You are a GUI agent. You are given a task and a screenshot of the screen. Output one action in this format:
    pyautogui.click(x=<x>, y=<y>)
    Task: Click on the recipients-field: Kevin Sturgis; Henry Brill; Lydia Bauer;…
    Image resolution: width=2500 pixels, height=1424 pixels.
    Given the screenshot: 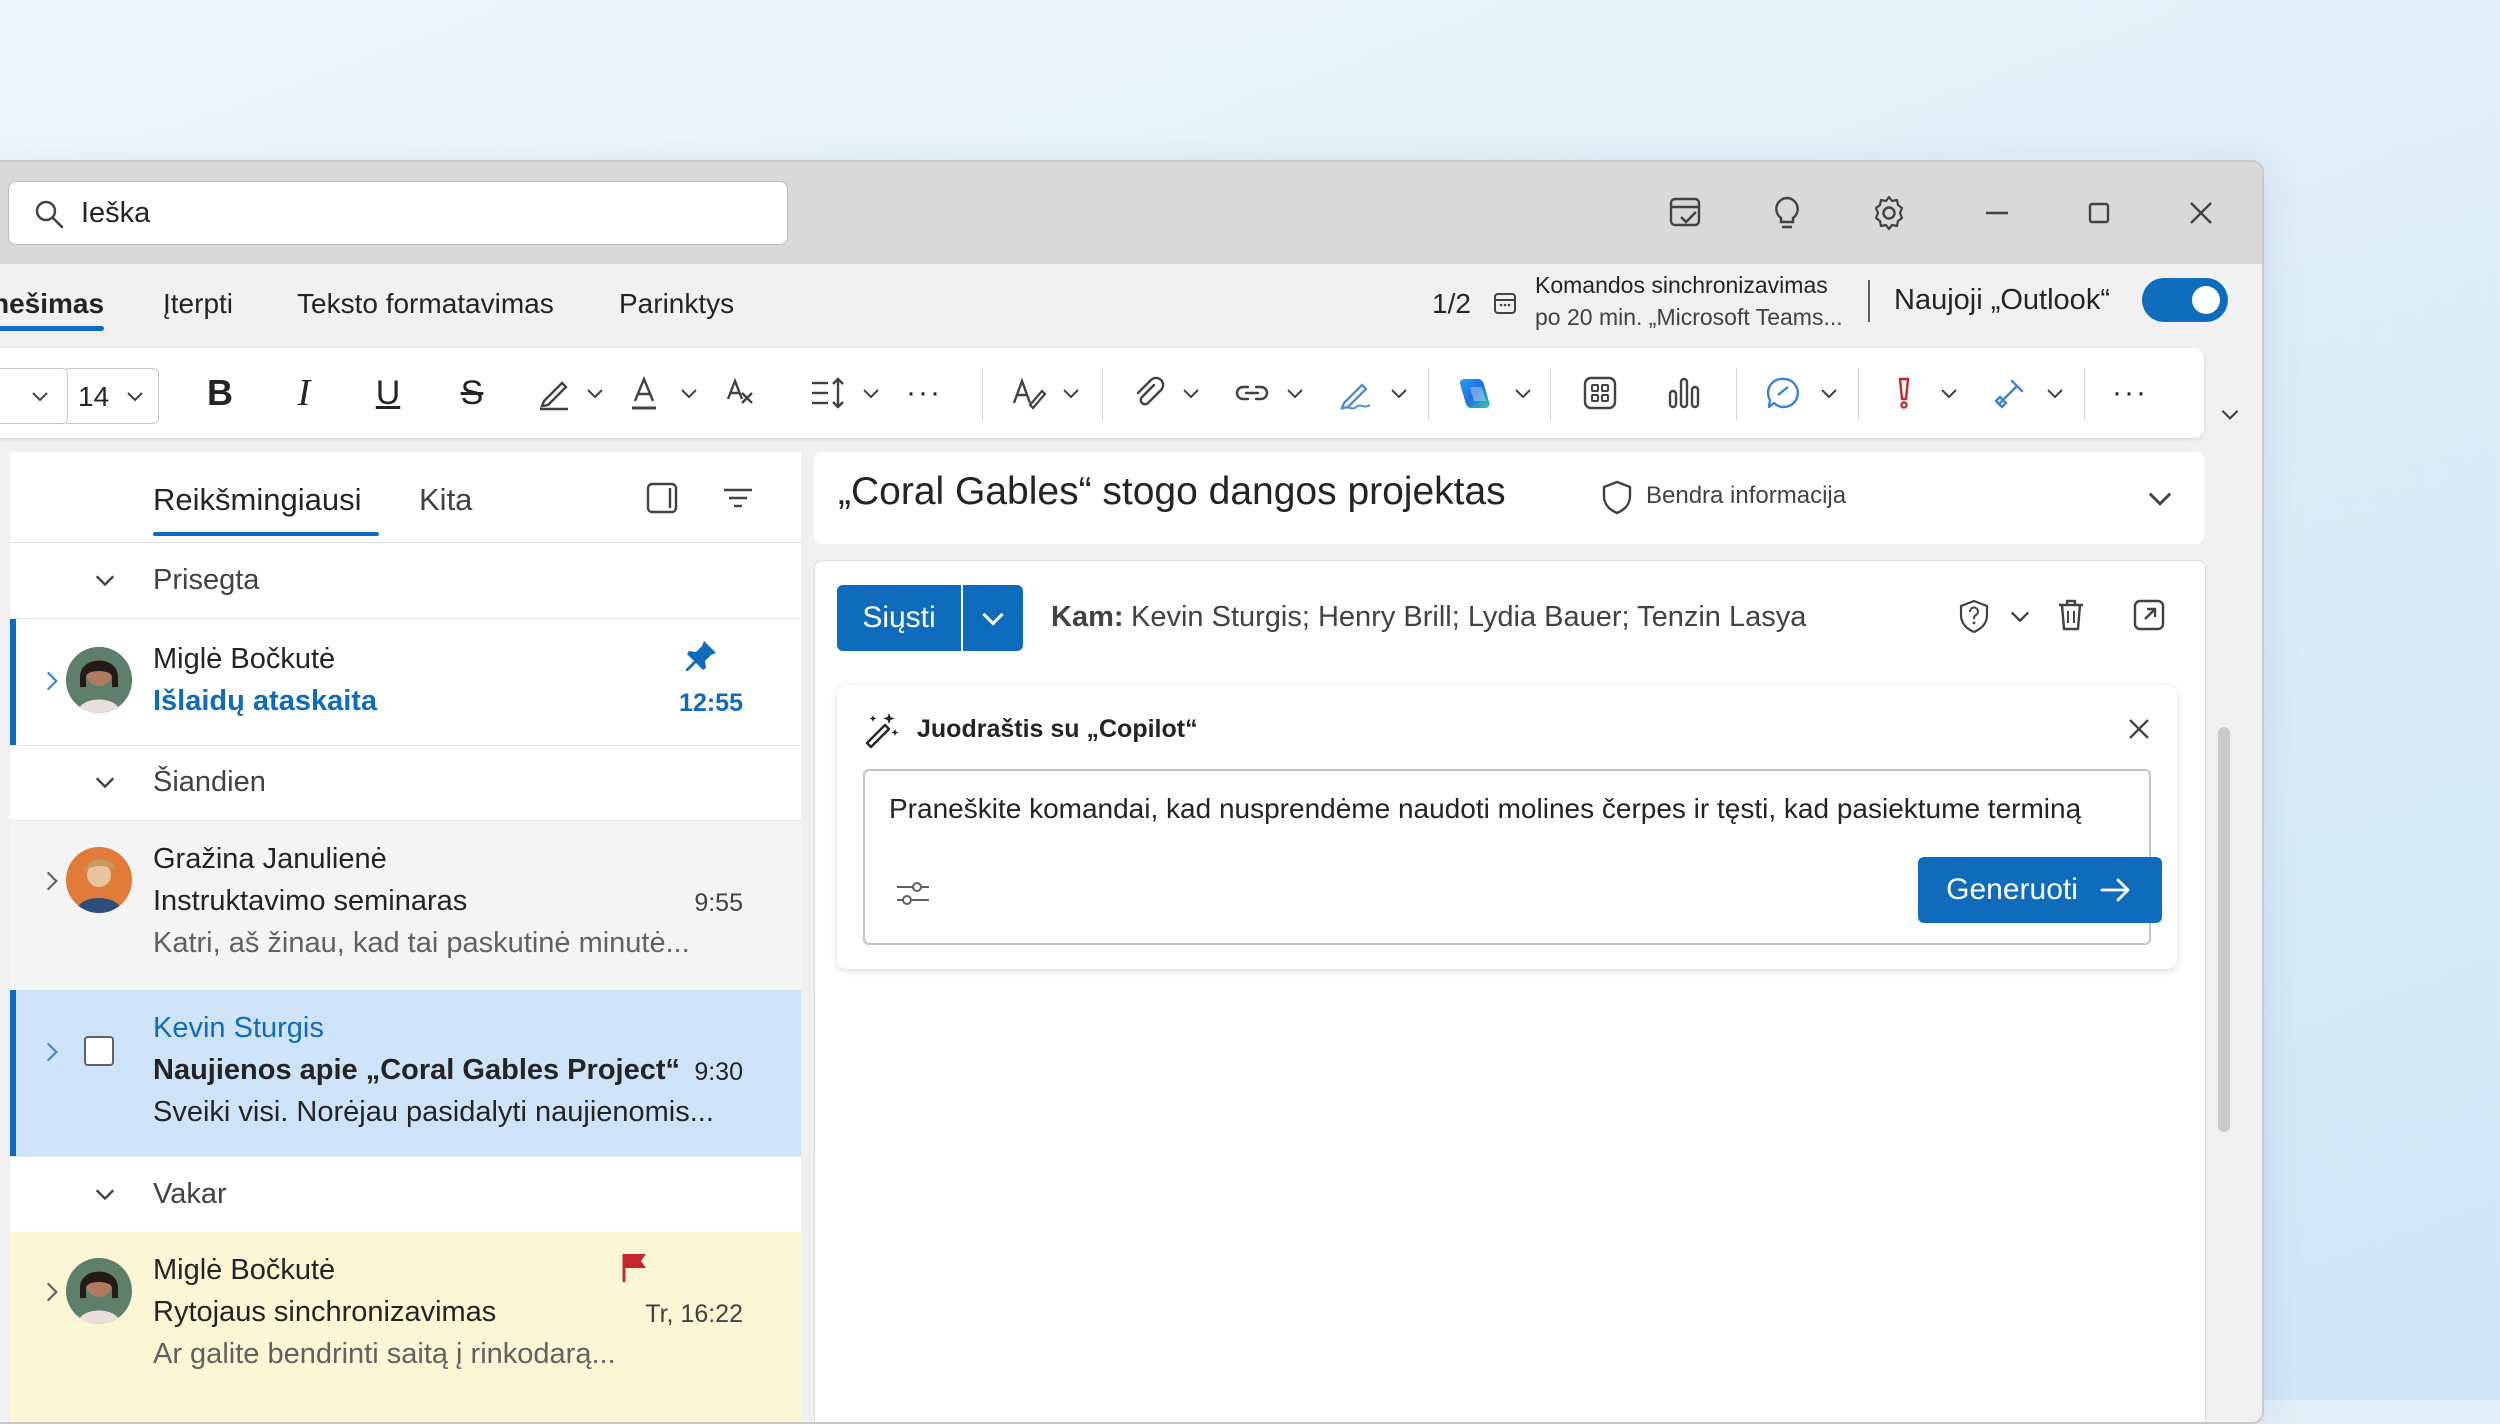 What is the action you would take?
    pyautogui.click(x=1468, y=617)
    